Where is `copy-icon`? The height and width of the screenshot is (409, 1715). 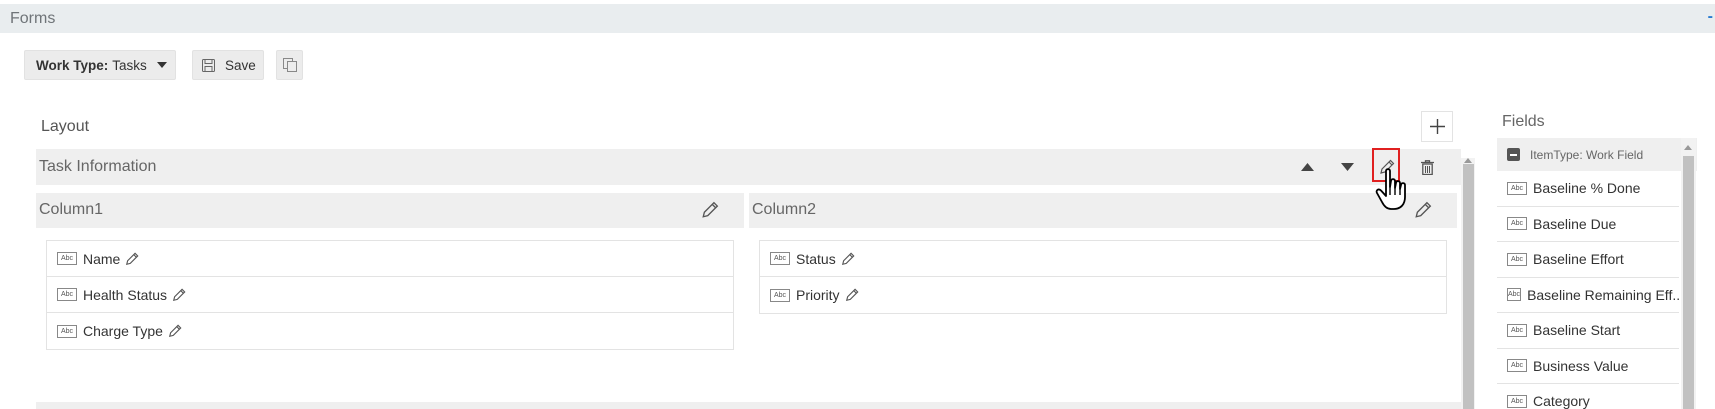
copy-icon is located at coordinates (289, 65).